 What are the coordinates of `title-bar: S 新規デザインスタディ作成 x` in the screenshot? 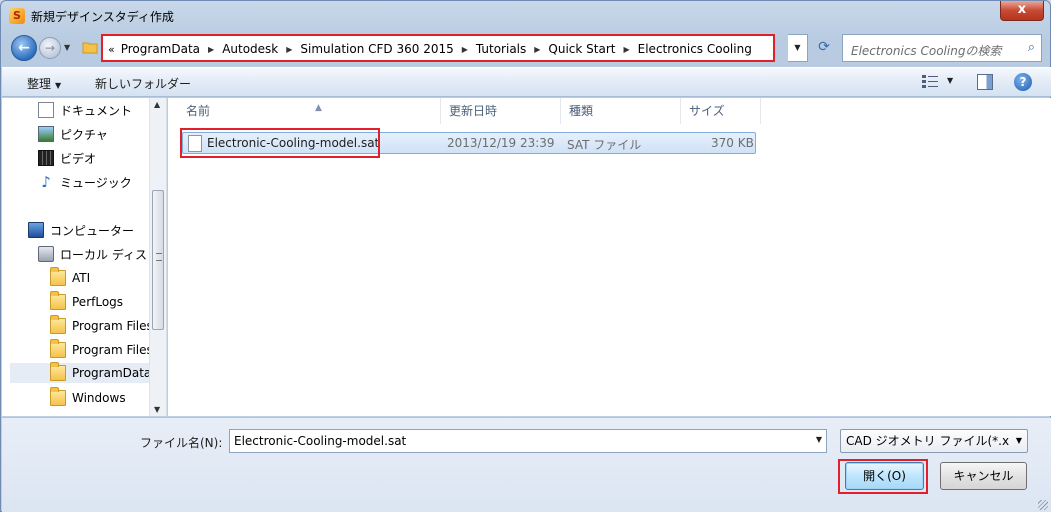 It's located at (525, 16).